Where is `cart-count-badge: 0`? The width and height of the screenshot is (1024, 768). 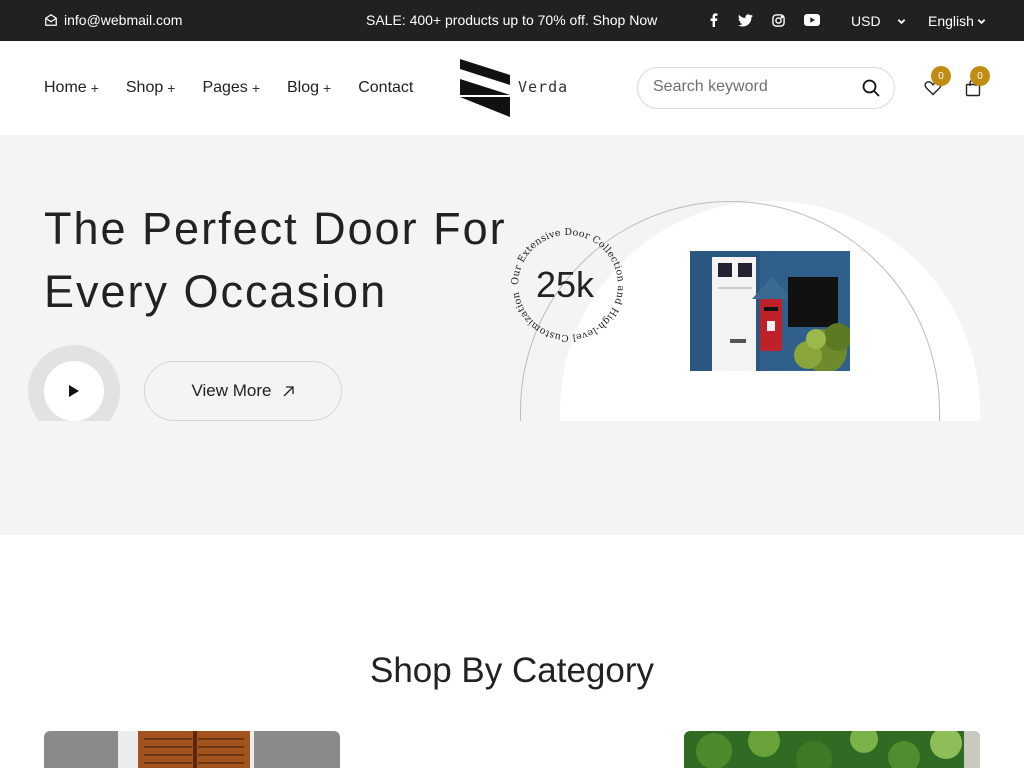 cart-count-badge: 0 is located at coordinates (980, 76).